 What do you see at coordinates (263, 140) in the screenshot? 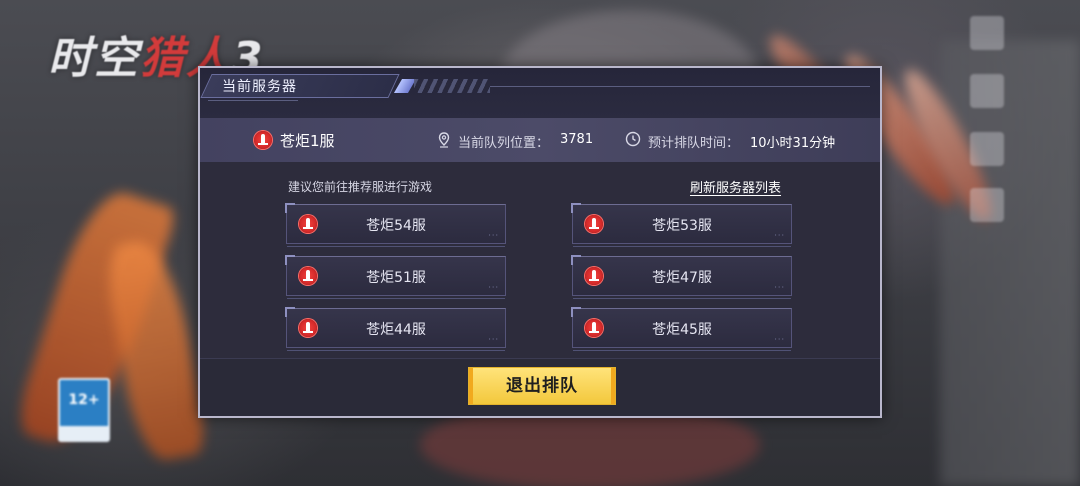
I see `server-flame-icon` at bounding box center [263, 140].